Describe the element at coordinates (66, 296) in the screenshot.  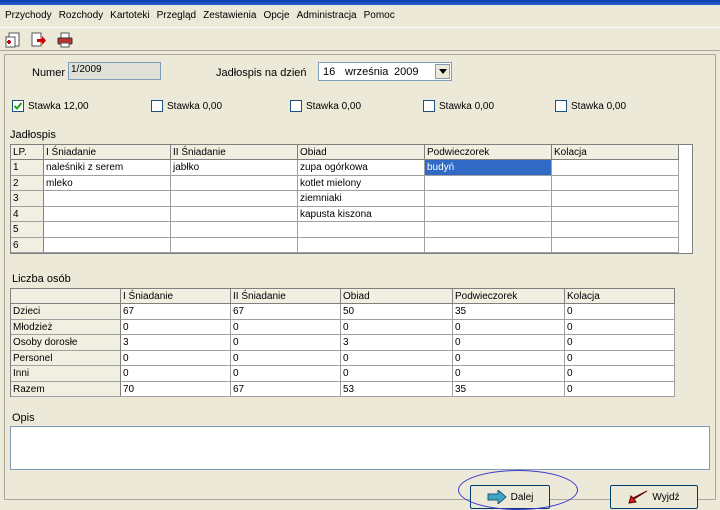
I see `column-header` at that location.